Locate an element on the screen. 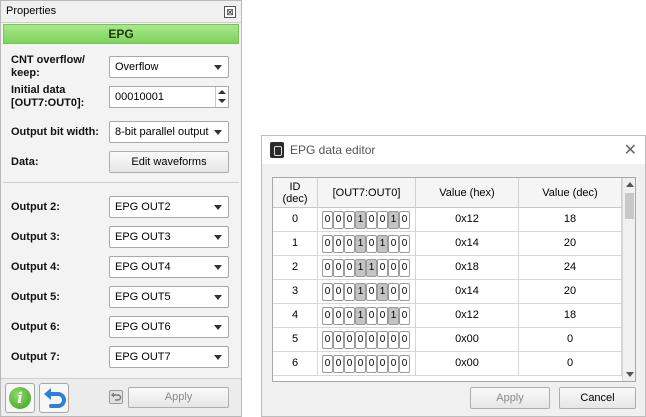 The width and height of the screenshot is (646, 417). table-row: 3 0x14 20 0 0 0 1 0 1 0 0 is located at coordinates (447, 292).